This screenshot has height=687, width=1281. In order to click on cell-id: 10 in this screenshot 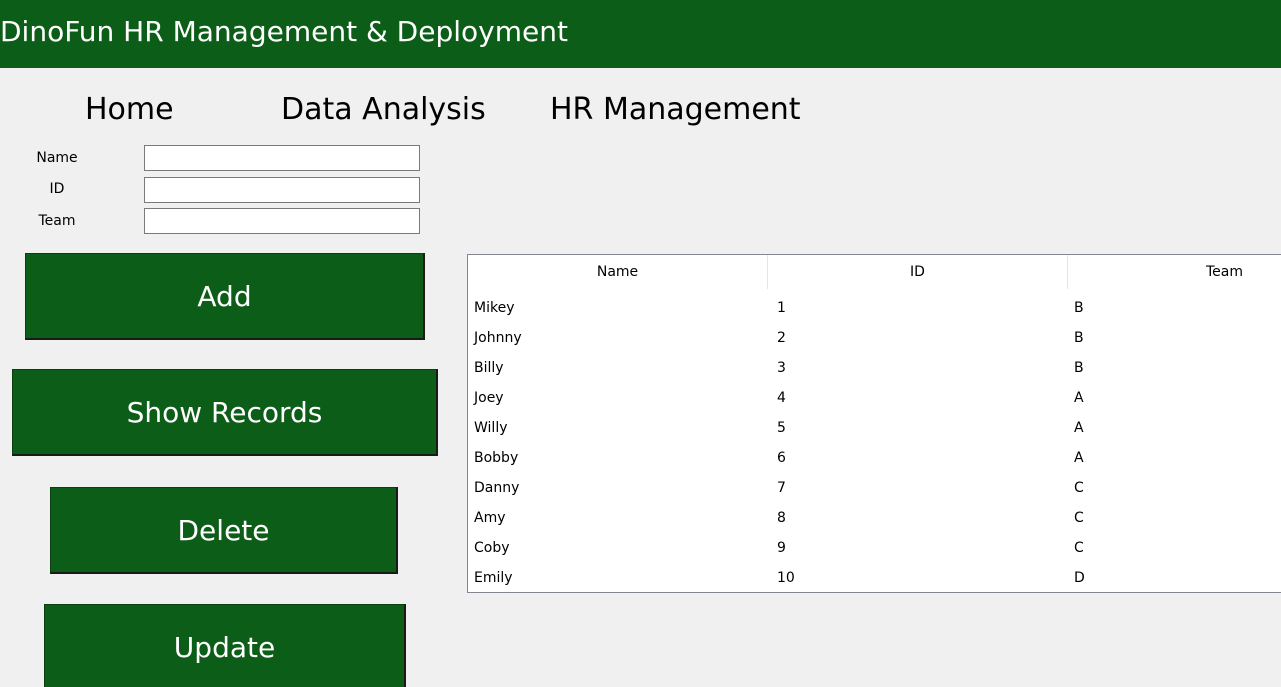, I will do `click(786, 578)`.